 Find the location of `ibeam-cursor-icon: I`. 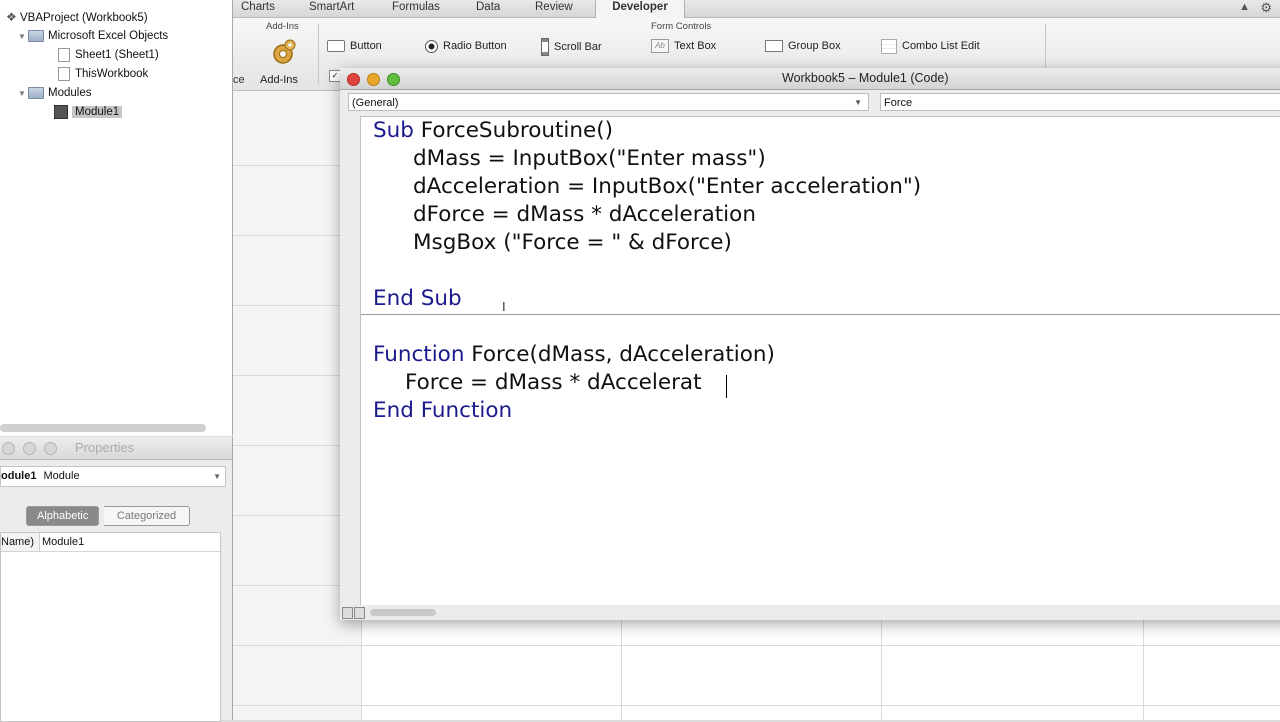

ibeam-cursor-icon: I is located at coordinates (504, 306).